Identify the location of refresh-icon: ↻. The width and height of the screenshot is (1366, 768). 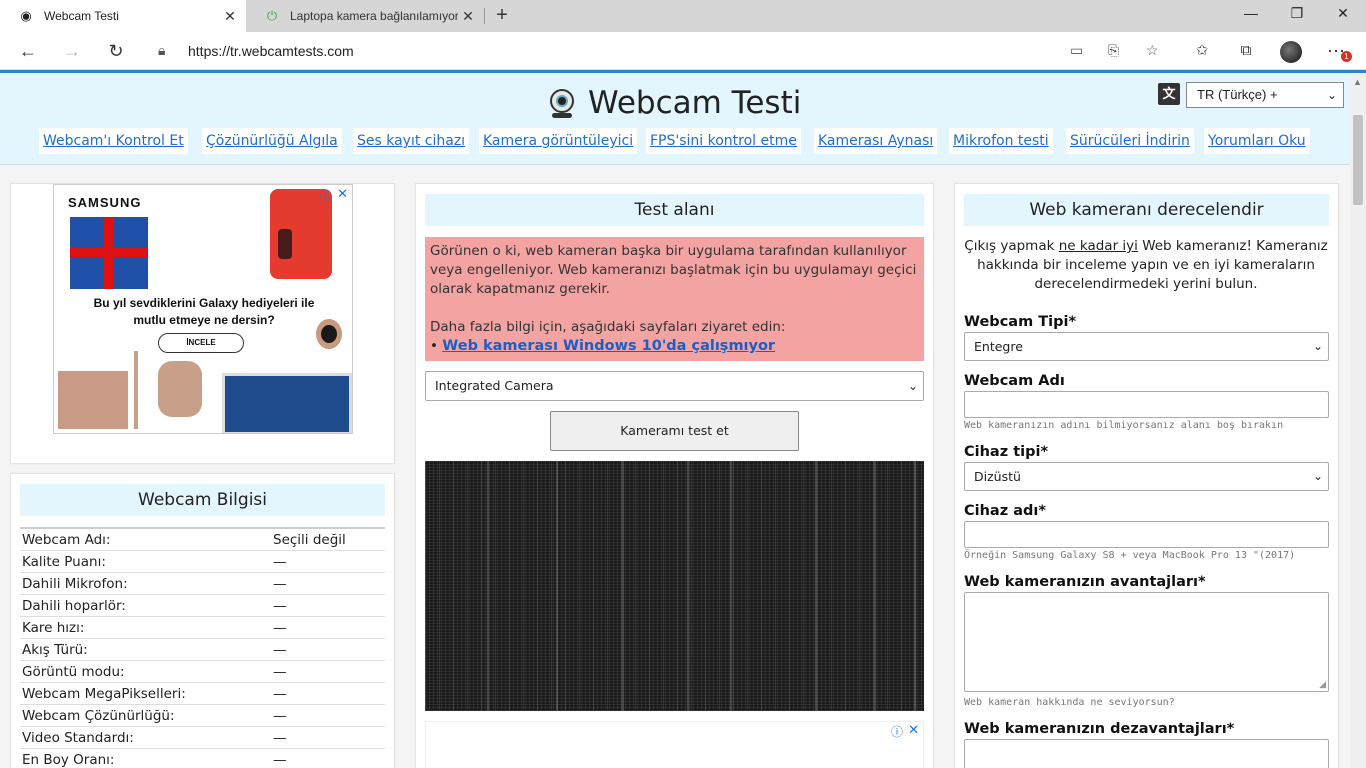
(116, 51).